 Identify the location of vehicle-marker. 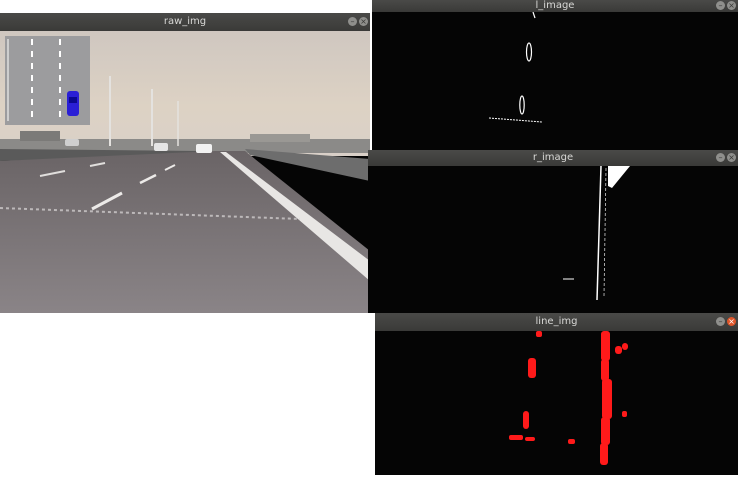
(73, 103).